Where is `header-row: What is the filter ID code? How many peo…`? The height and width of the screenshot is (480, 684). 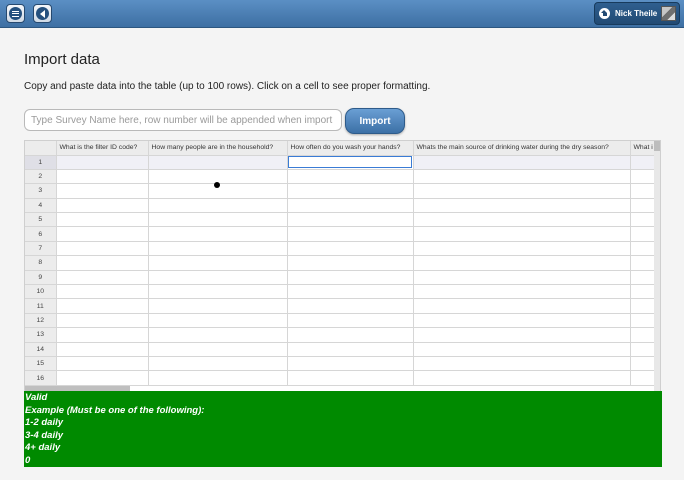 header-row: What is the filter ID code? How many peo… is located at coordinates (342, 148).